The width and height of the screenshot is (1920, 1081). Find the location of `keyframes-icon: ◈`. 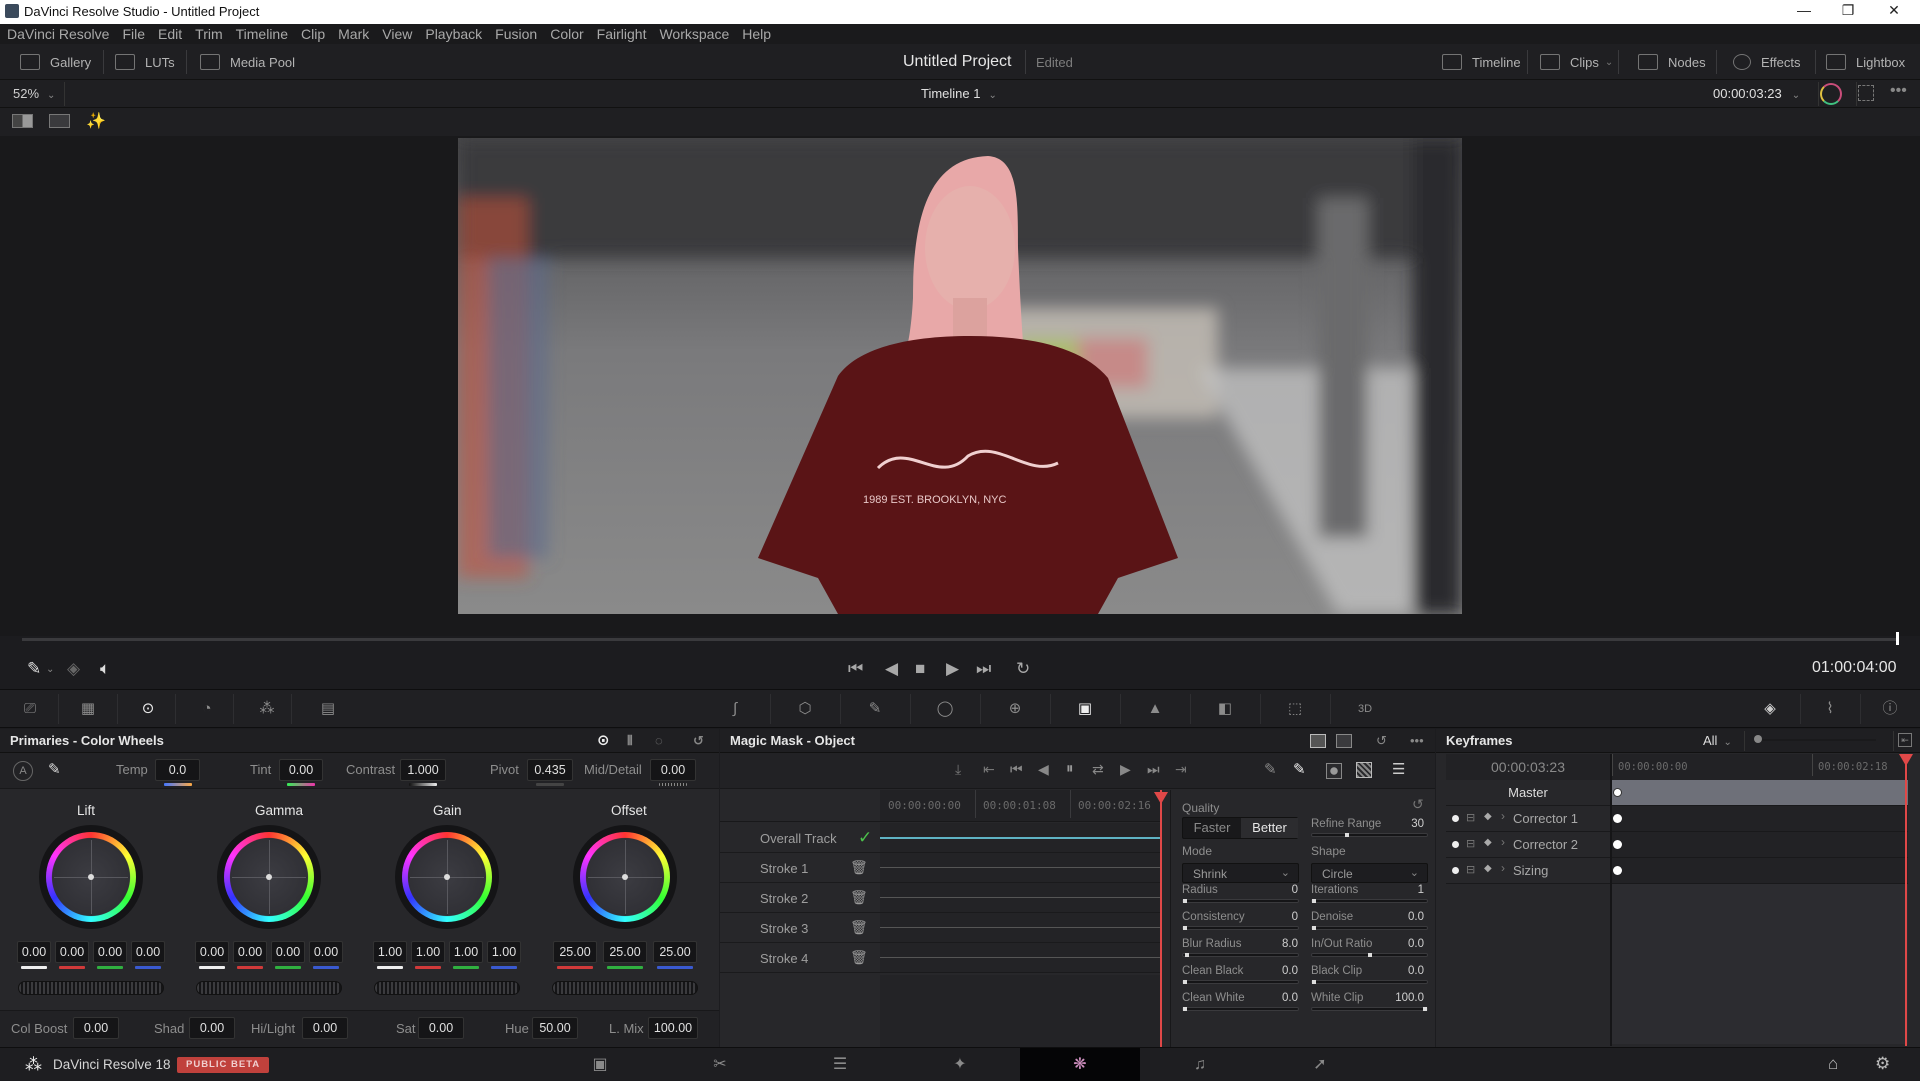

keyframes-icon: ◈ is located at coordinates (1770, 709).